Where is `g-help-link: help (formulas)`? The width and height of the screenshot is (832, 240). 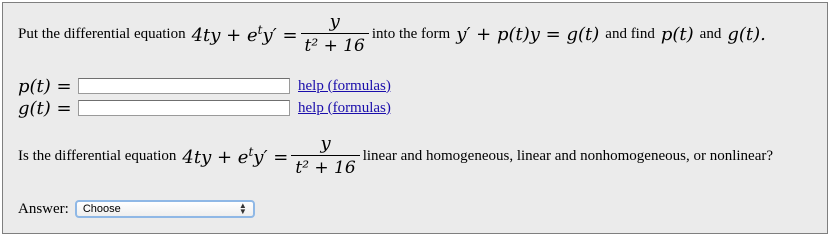
g-help-link: help (formulas) is located at coordinates (344, 108).